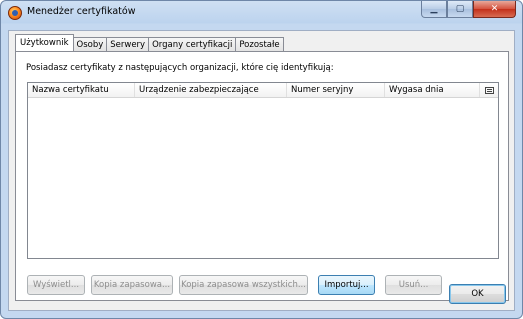 The width and height of the screenshot is (523, 319). I want to click on minimize-button: ▁, so click(434, 9).